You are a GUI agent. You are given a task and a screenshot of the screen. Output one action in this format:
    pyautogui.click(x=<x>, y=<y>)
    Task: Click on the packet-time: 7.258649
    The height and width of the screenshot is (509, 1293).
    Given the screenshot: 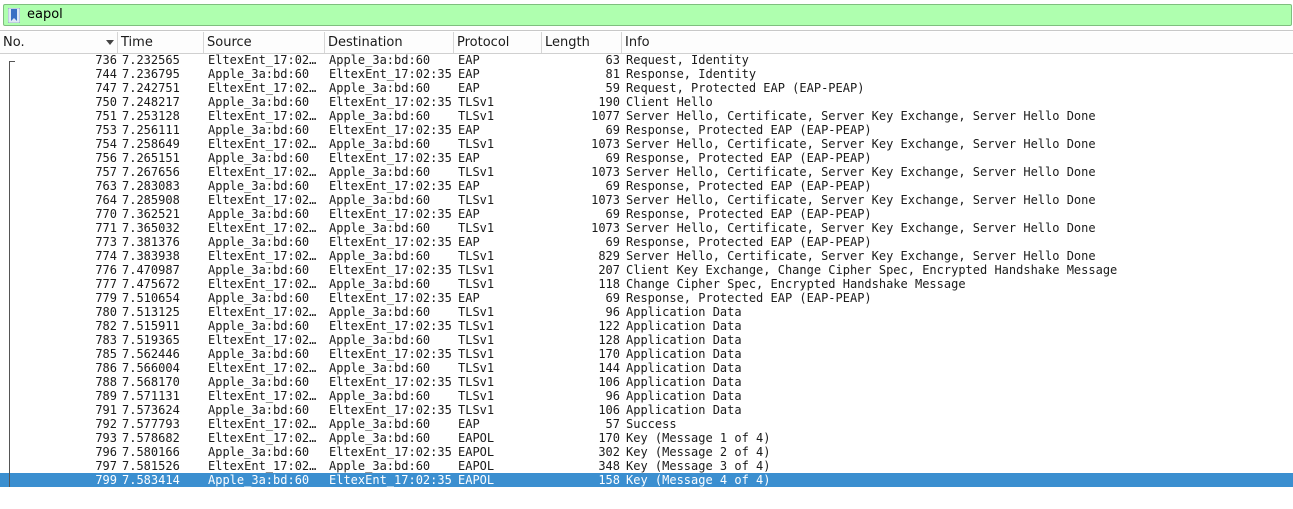 What is the action you would take?
    pyautogui.click(x=151, y=144)
    